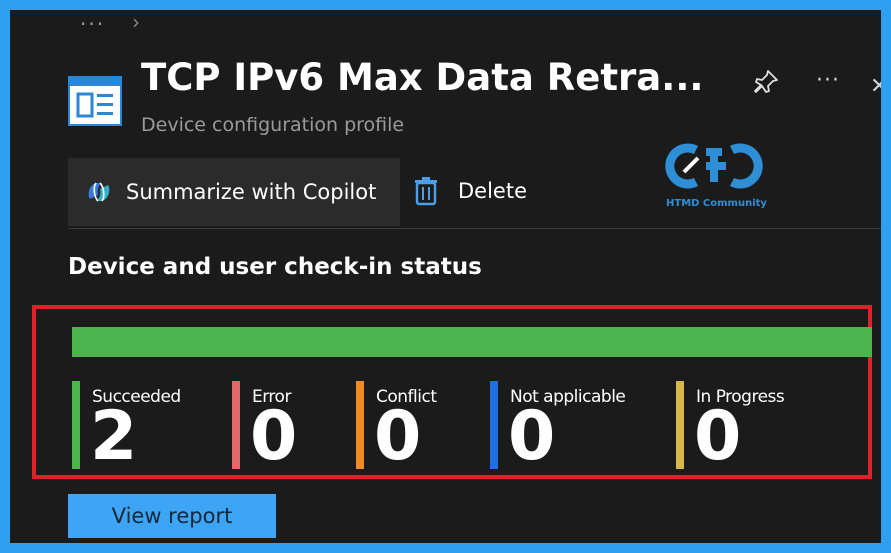 The width and height of the screenshot is (891, 553). Describe the element at coordinates (236, 425) in the screenshot. I see `stat-error-color-bar` at that location.